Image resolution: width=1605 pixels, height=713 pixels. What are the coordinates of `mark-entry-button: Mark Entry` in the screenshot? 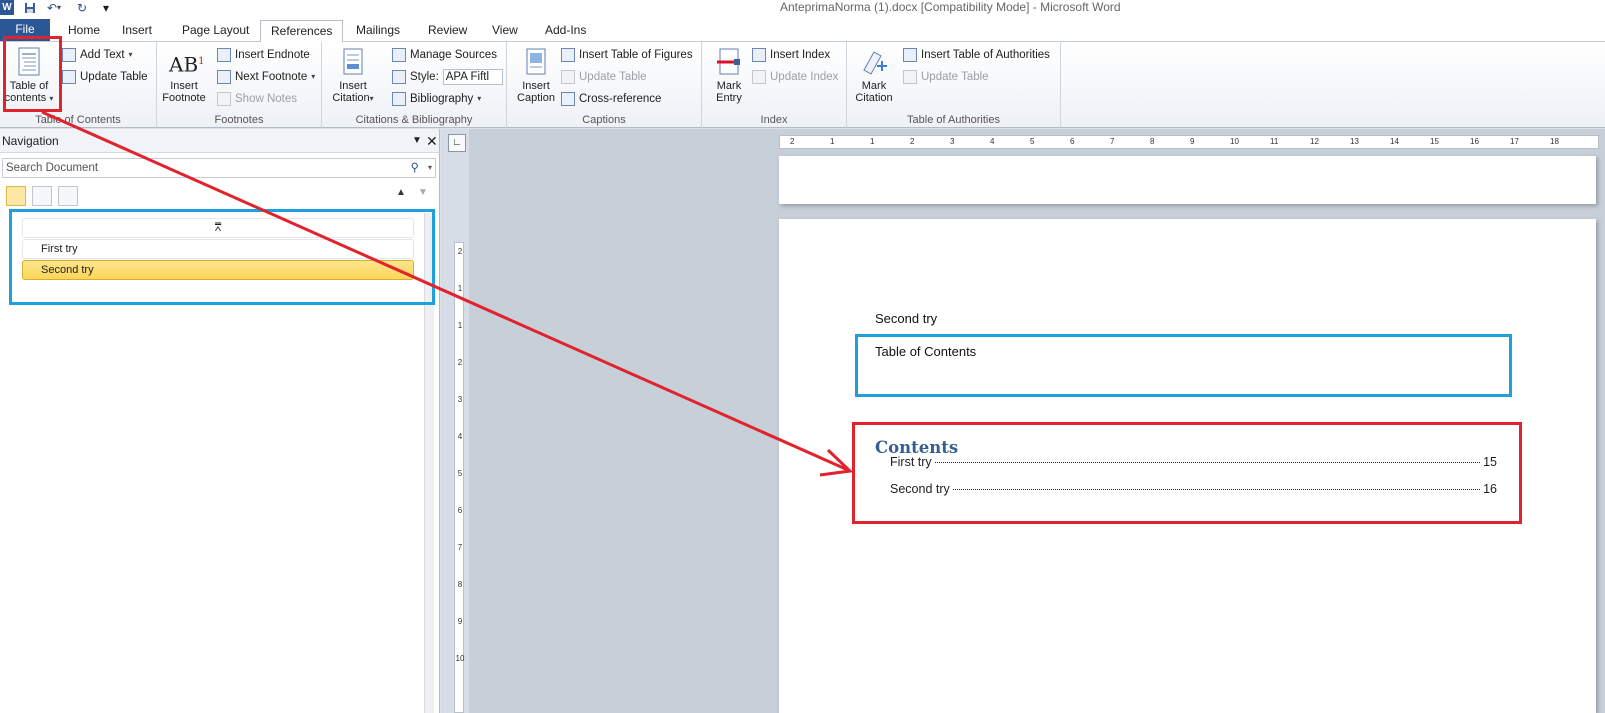 It's located at (729, 75).